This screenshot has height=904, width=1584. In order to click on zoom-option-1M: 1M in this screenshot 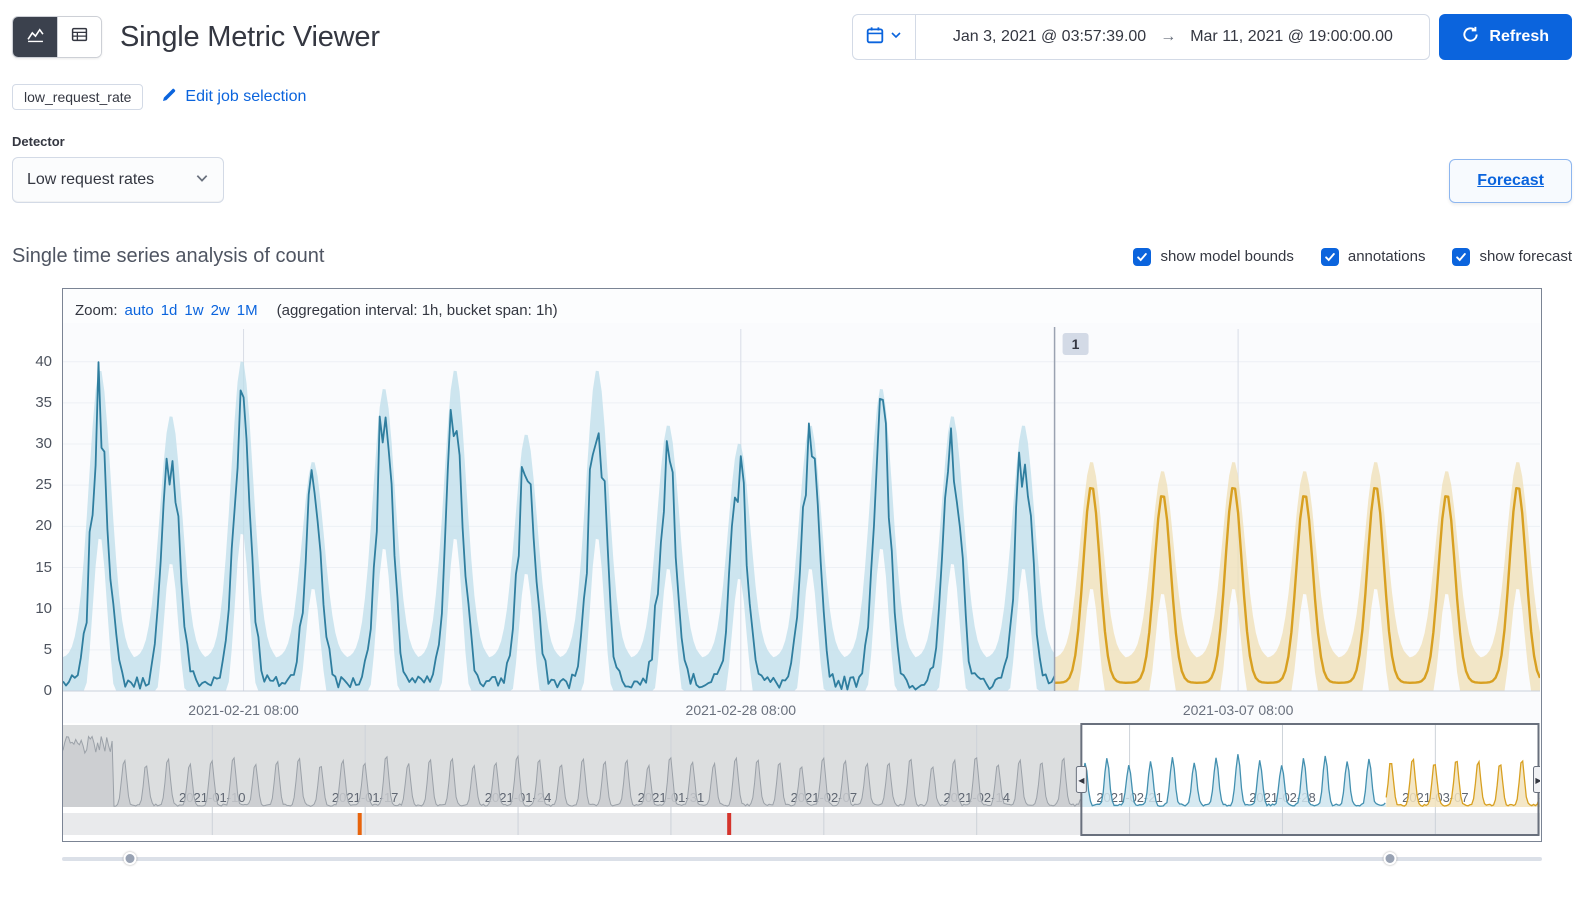, I will do `click(247, 310)`.